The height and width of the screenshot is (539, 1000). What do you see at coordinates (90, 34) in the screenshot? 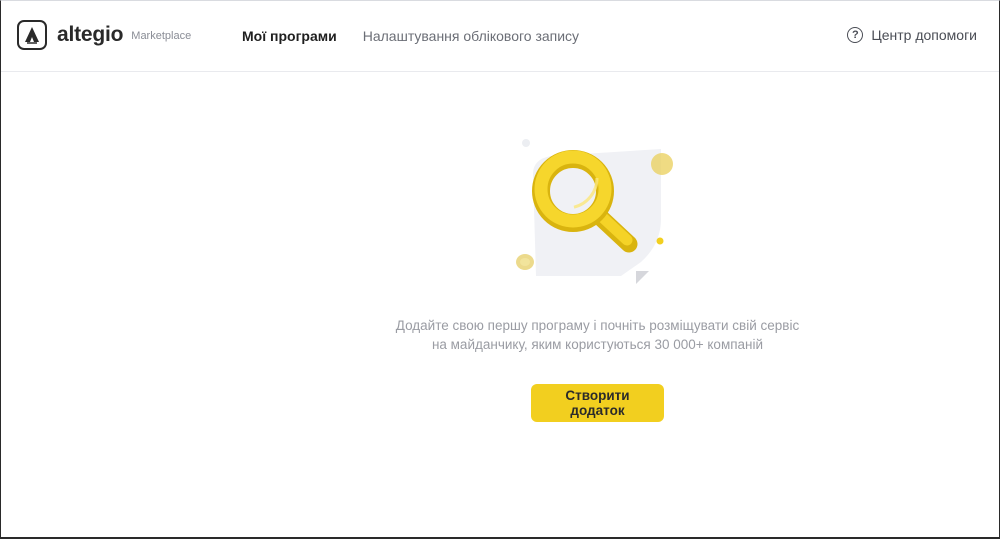
I see `brand-name: altegio` at bounding box center [90, 34].